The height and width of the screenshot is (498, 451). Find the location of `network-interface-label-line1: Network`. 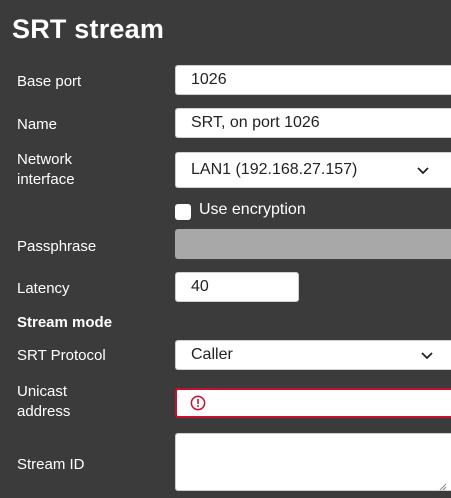

network-interface-label-line1: Network is located at coordinates (45, 159).